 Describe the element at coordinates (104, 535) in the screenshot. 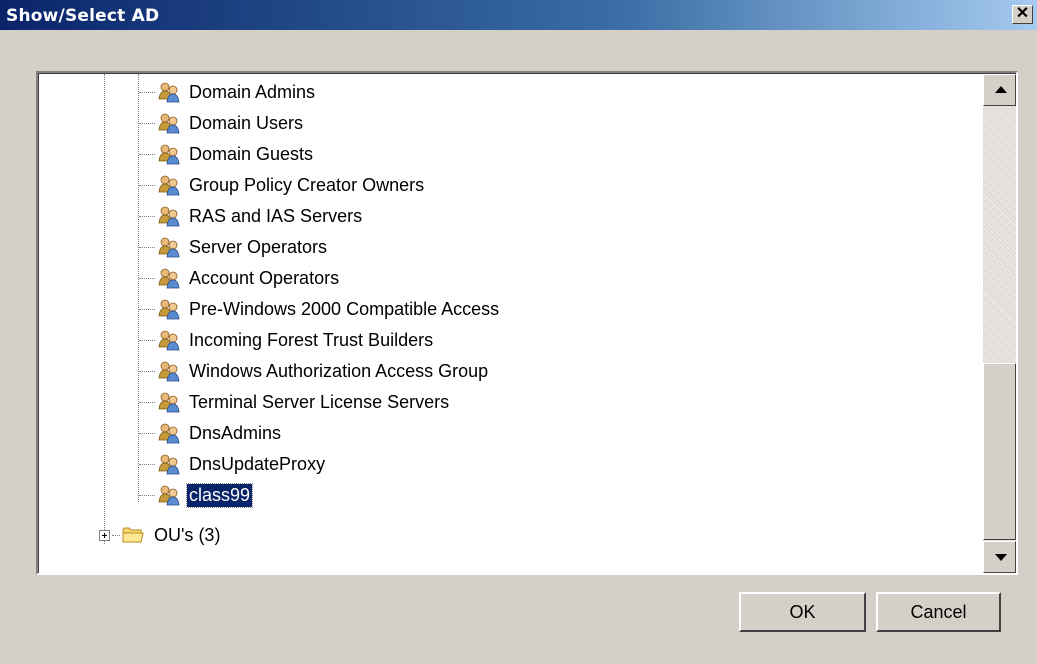

I see `plus-expander-icon` at that location.